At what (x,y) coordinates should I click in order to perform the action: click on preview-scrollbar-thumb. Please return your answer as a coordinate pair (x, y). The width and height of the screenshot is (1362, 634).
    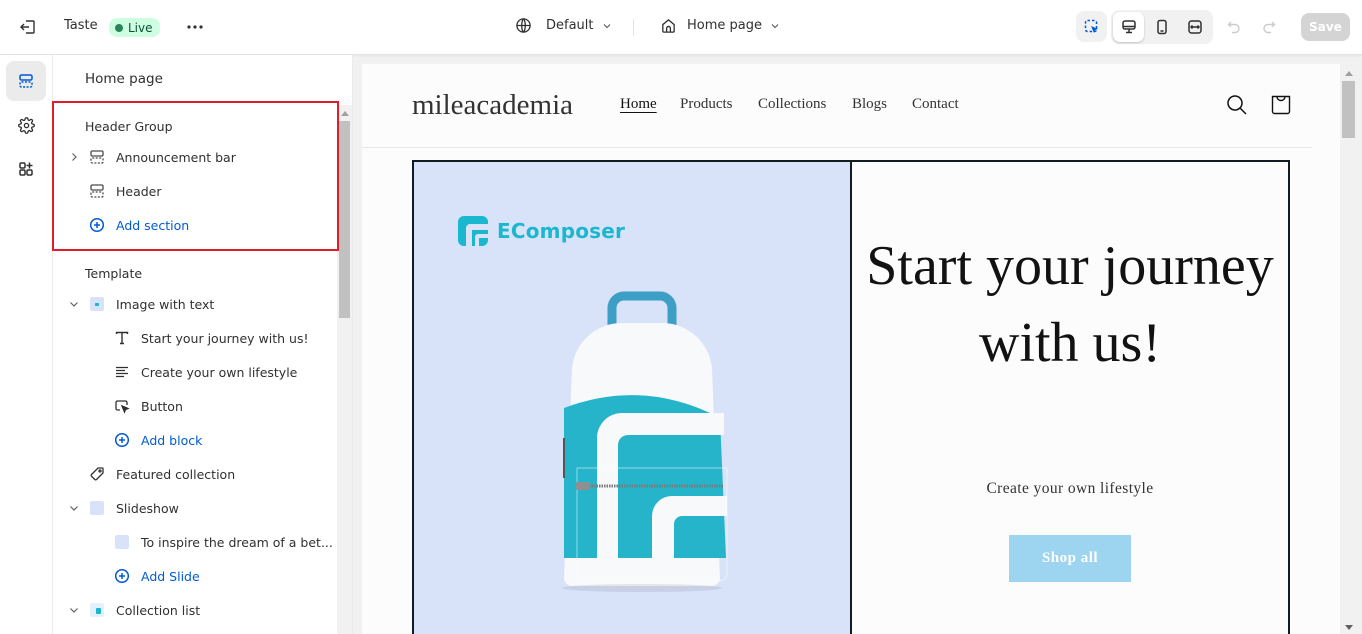
    Looking at the image, I should click on (1348, 109).